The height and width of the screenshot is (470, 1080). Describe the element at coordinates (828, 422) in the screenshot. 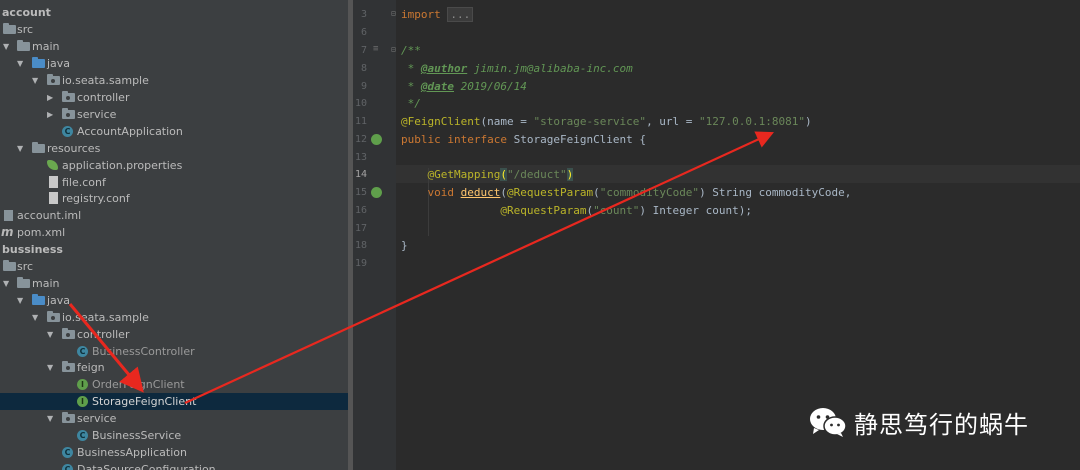

I see `wechat-icon` at that location.